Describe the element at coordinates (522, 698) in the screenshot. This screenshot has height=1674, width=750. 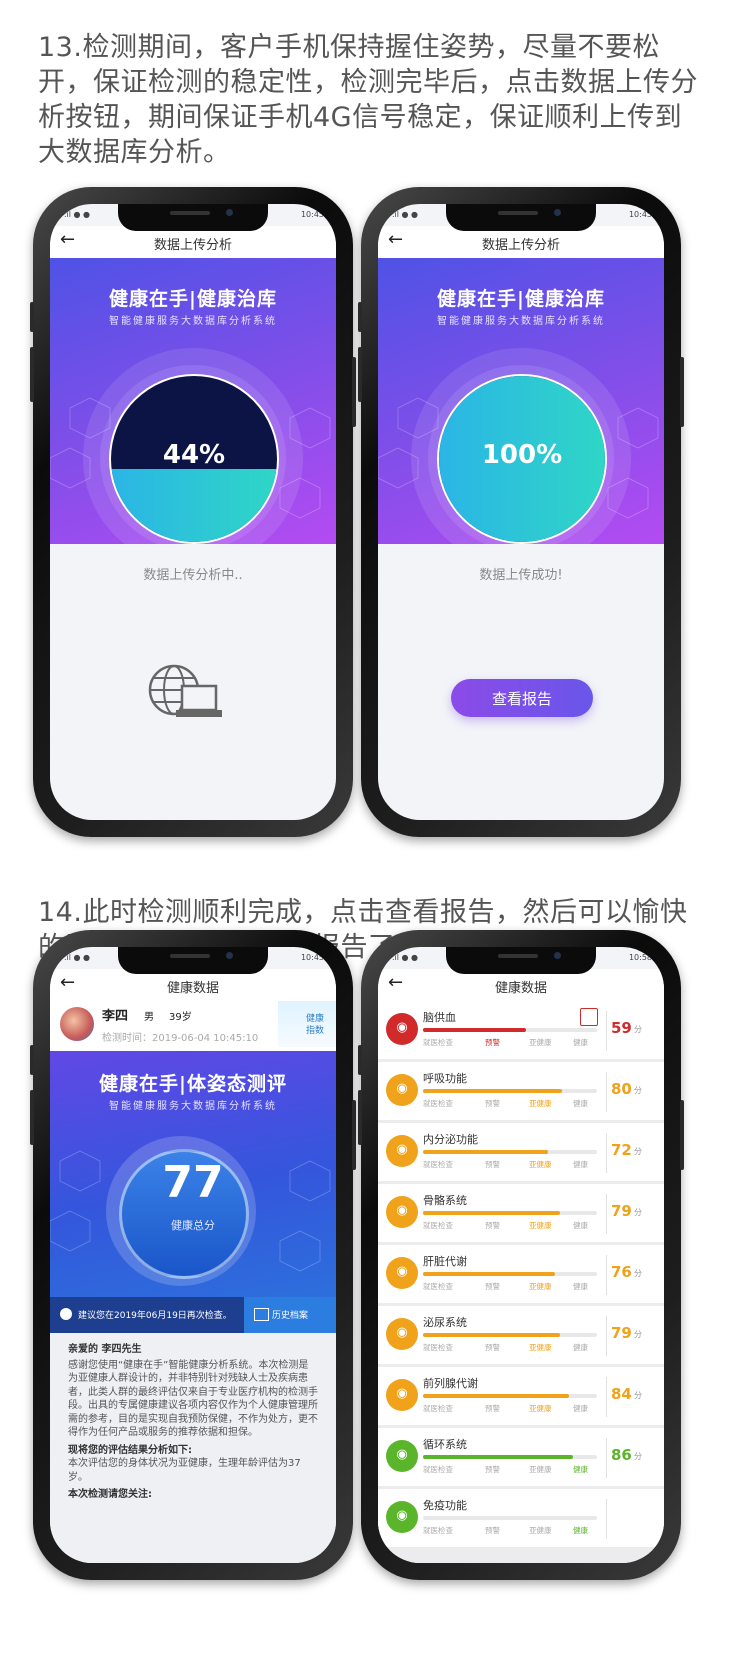
I see `view-report-button: 查看报告` at that location.